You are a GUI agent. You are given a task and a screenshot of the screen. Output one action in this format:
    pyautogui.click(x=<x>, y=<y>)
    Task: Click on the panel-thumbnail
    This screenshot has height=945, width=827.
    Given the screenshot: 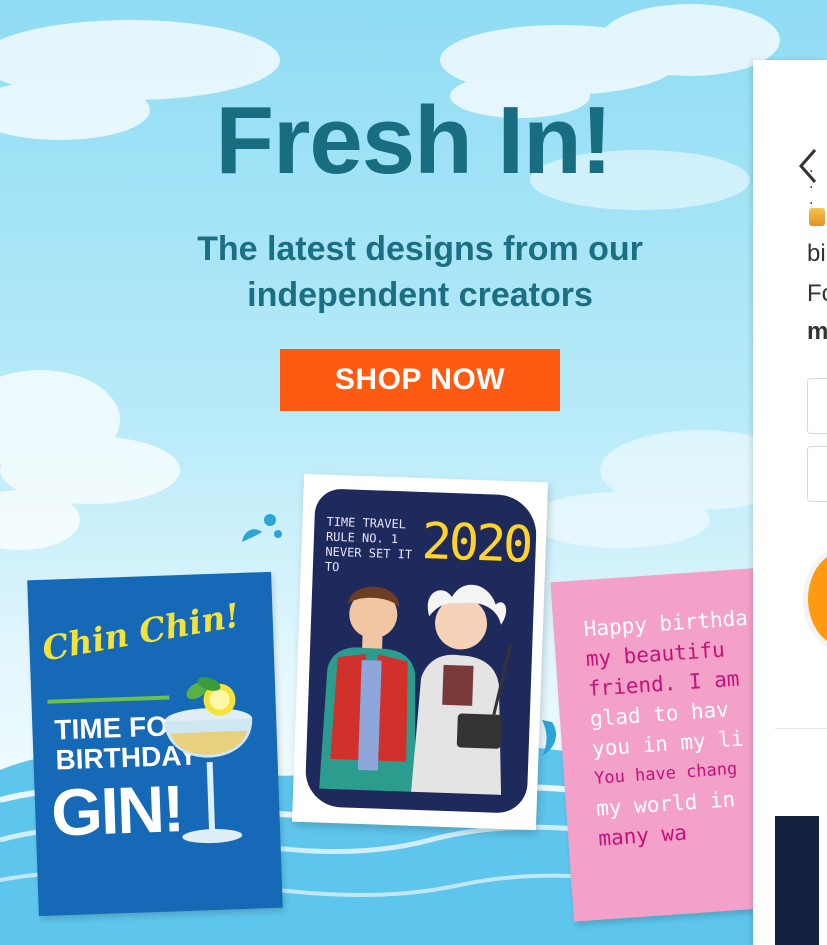 What is the action you would take?
    pyautogui.click(x=801, y=880)
    